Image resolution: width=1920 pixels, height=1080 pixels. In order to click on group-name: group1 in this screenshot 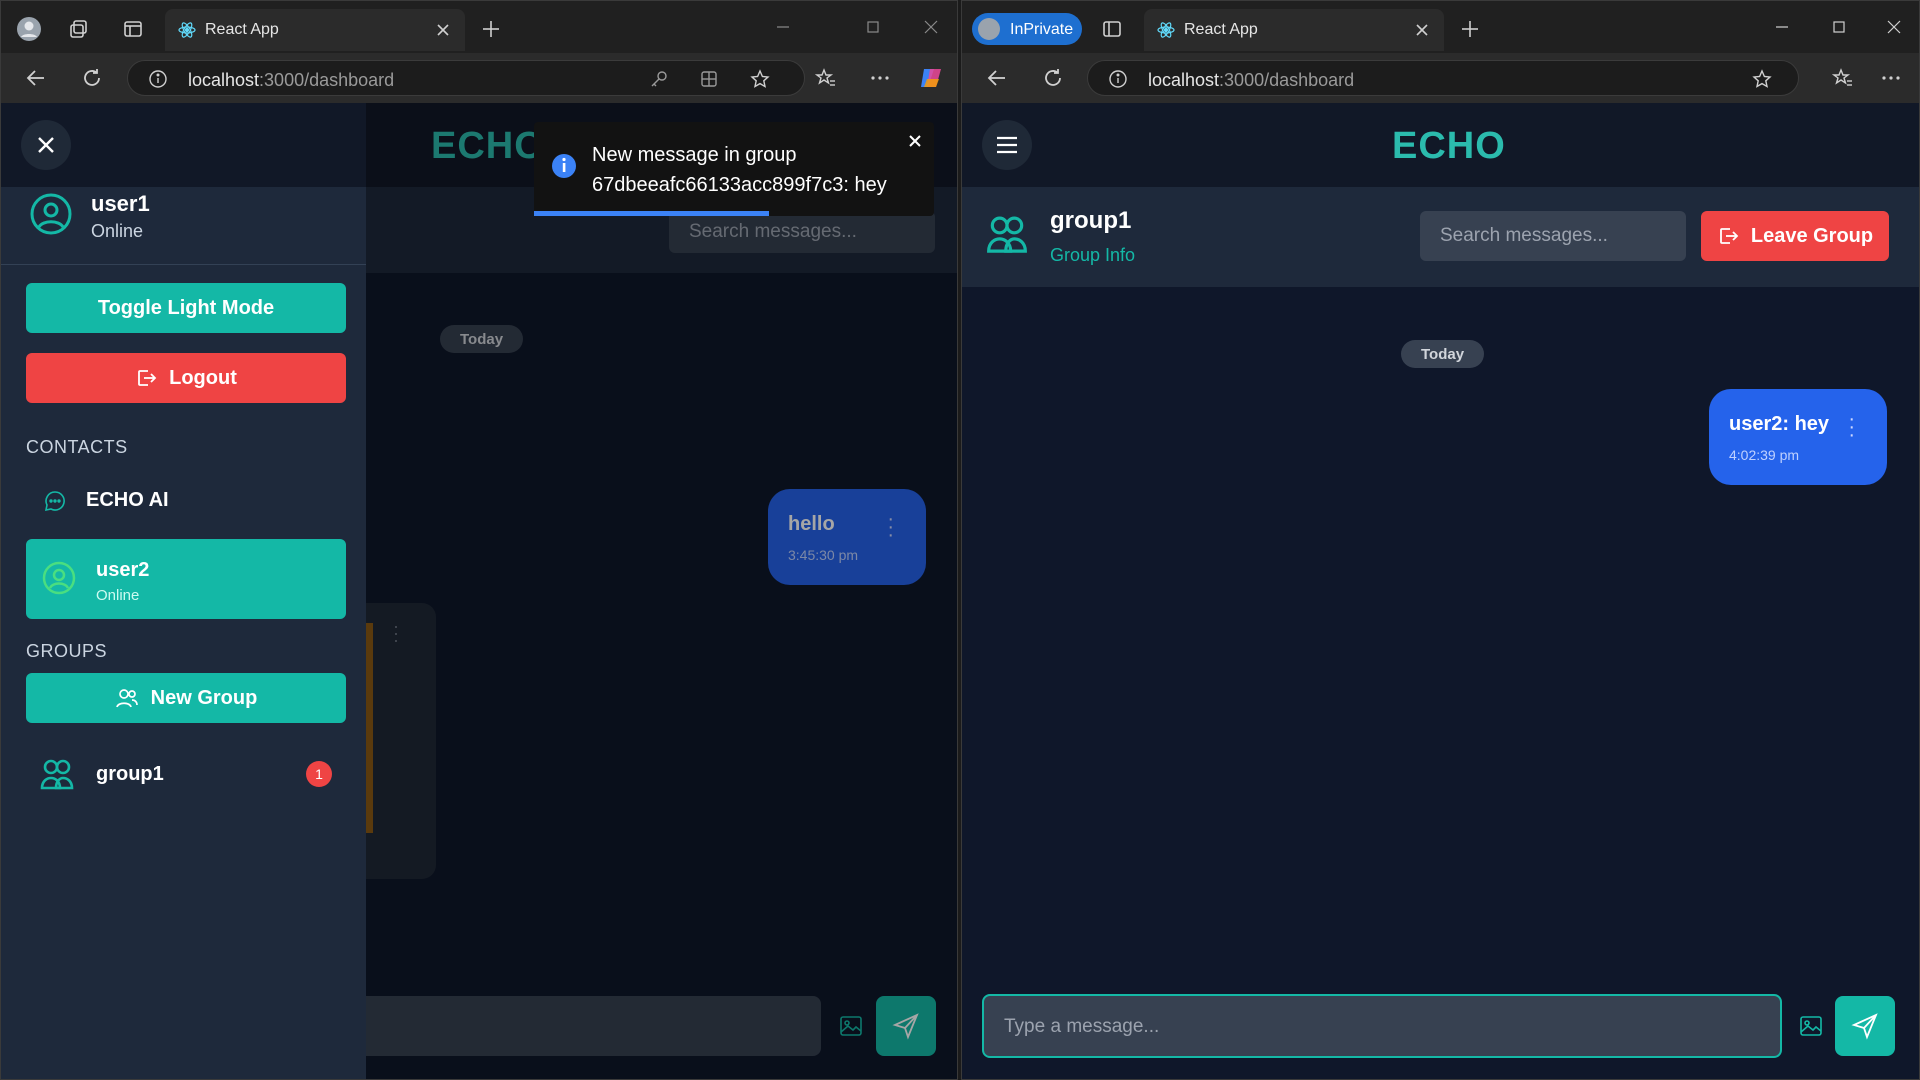, I will do `click(130, 774)`.